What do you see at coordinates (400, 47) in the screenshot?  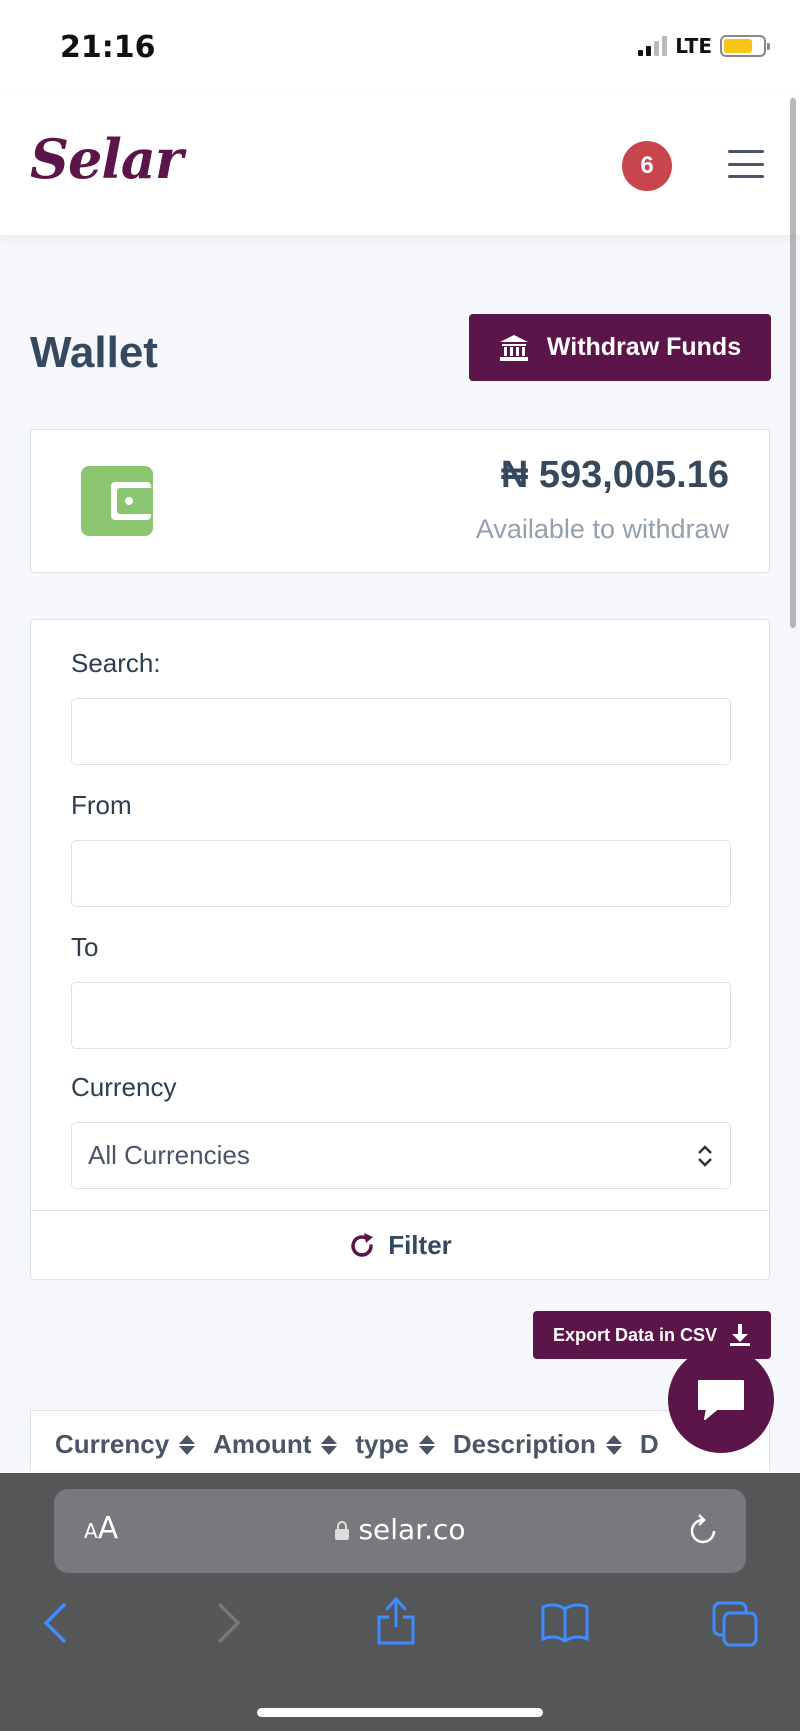 I see `status-bar: 21:16 LTE` at bounding box center [400, 47].